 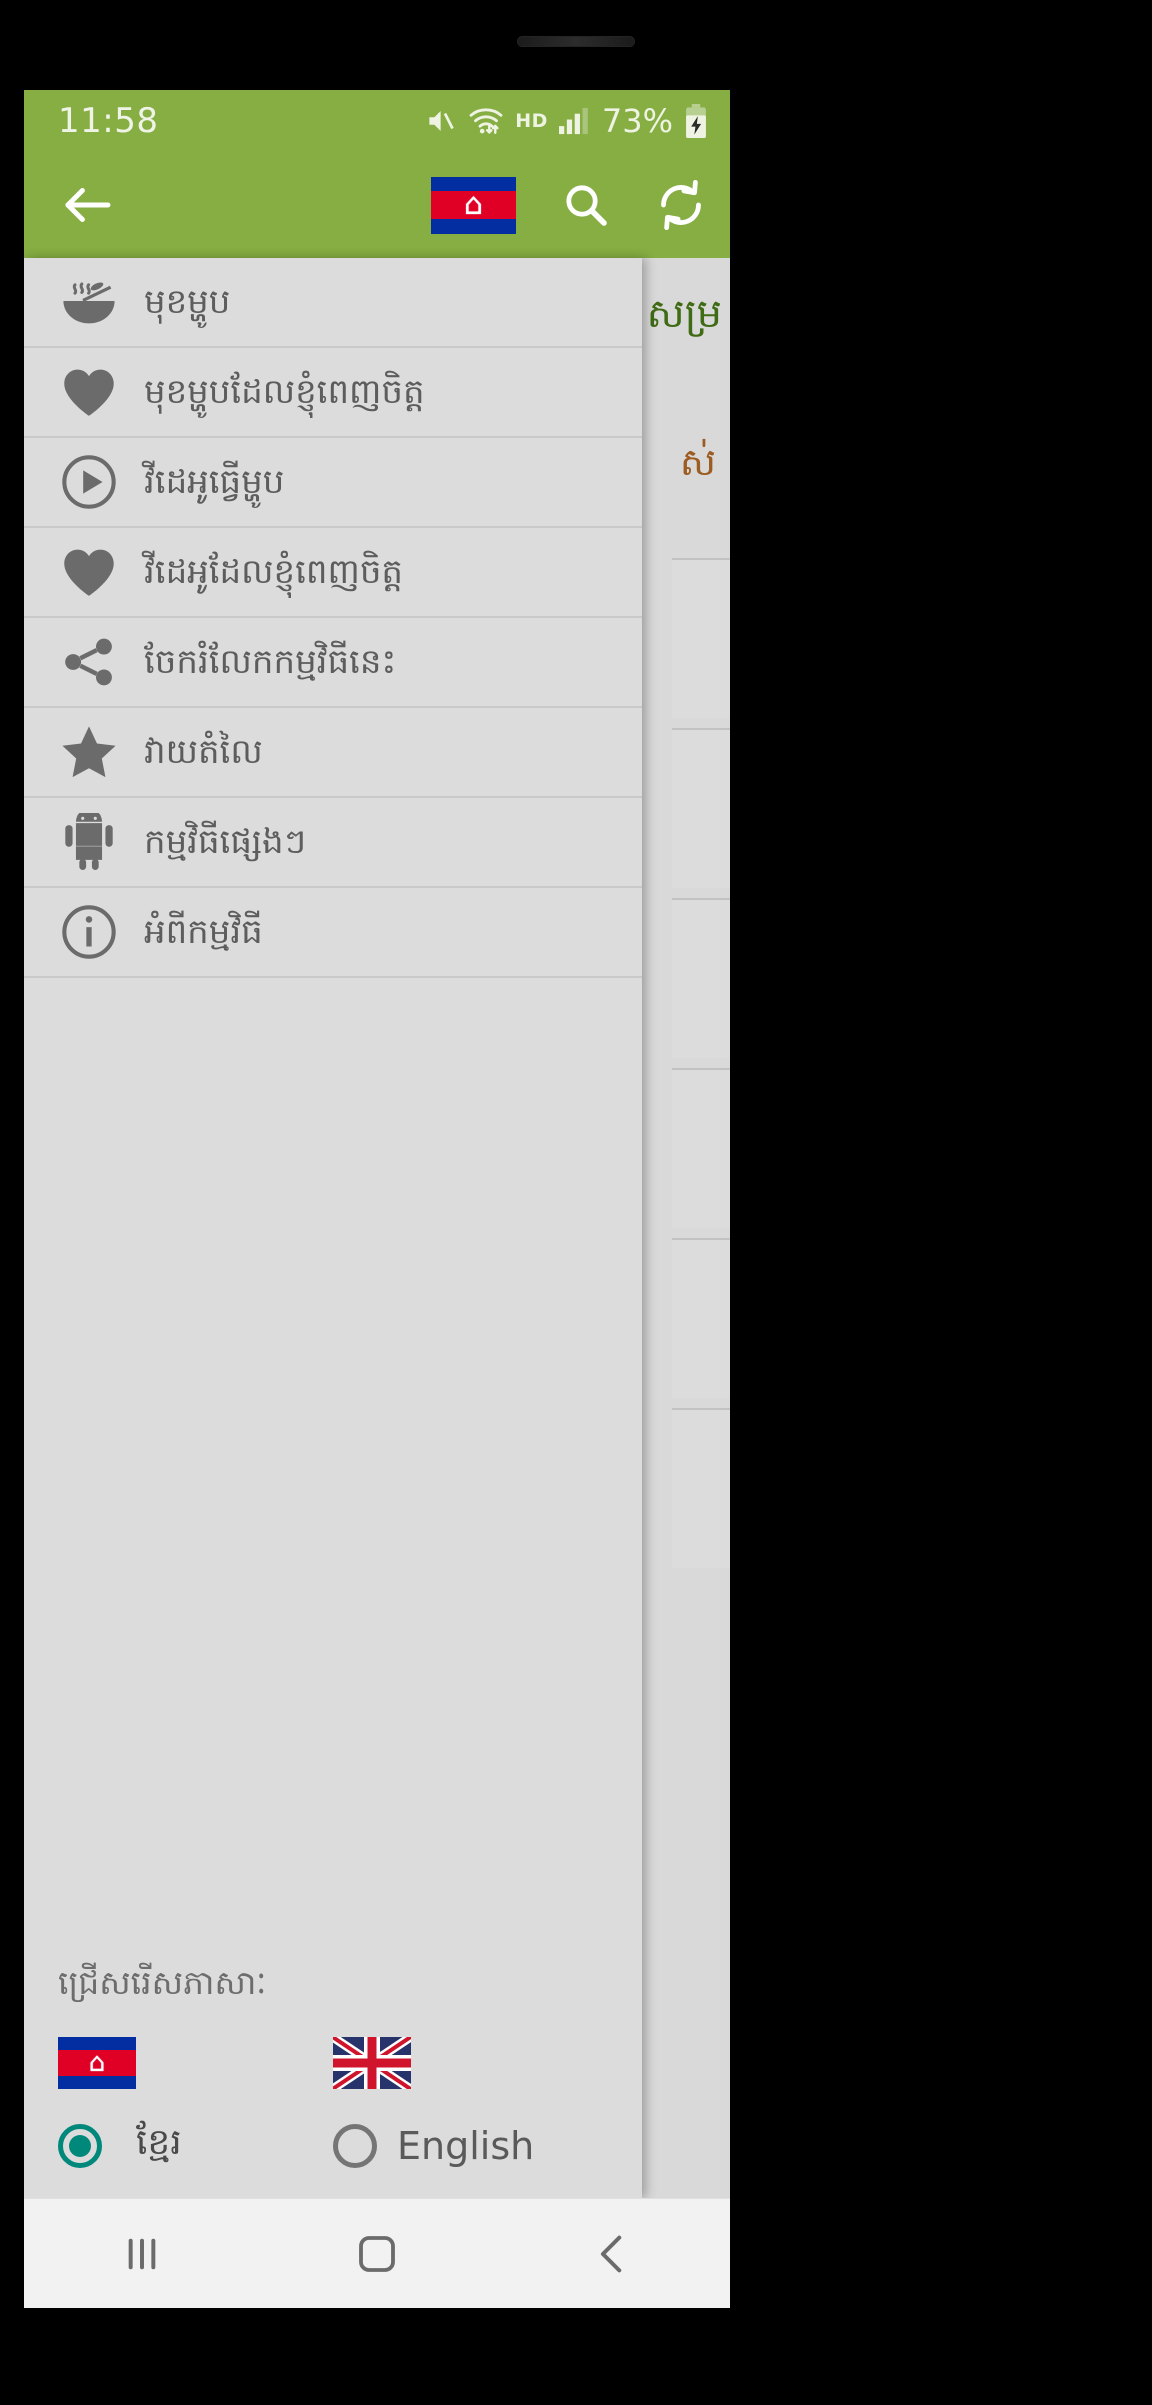 What do you see at coordinates (355, 2145) in the screenshot?
I see `radio-english-unselected` at bounding box center [355, 2145].